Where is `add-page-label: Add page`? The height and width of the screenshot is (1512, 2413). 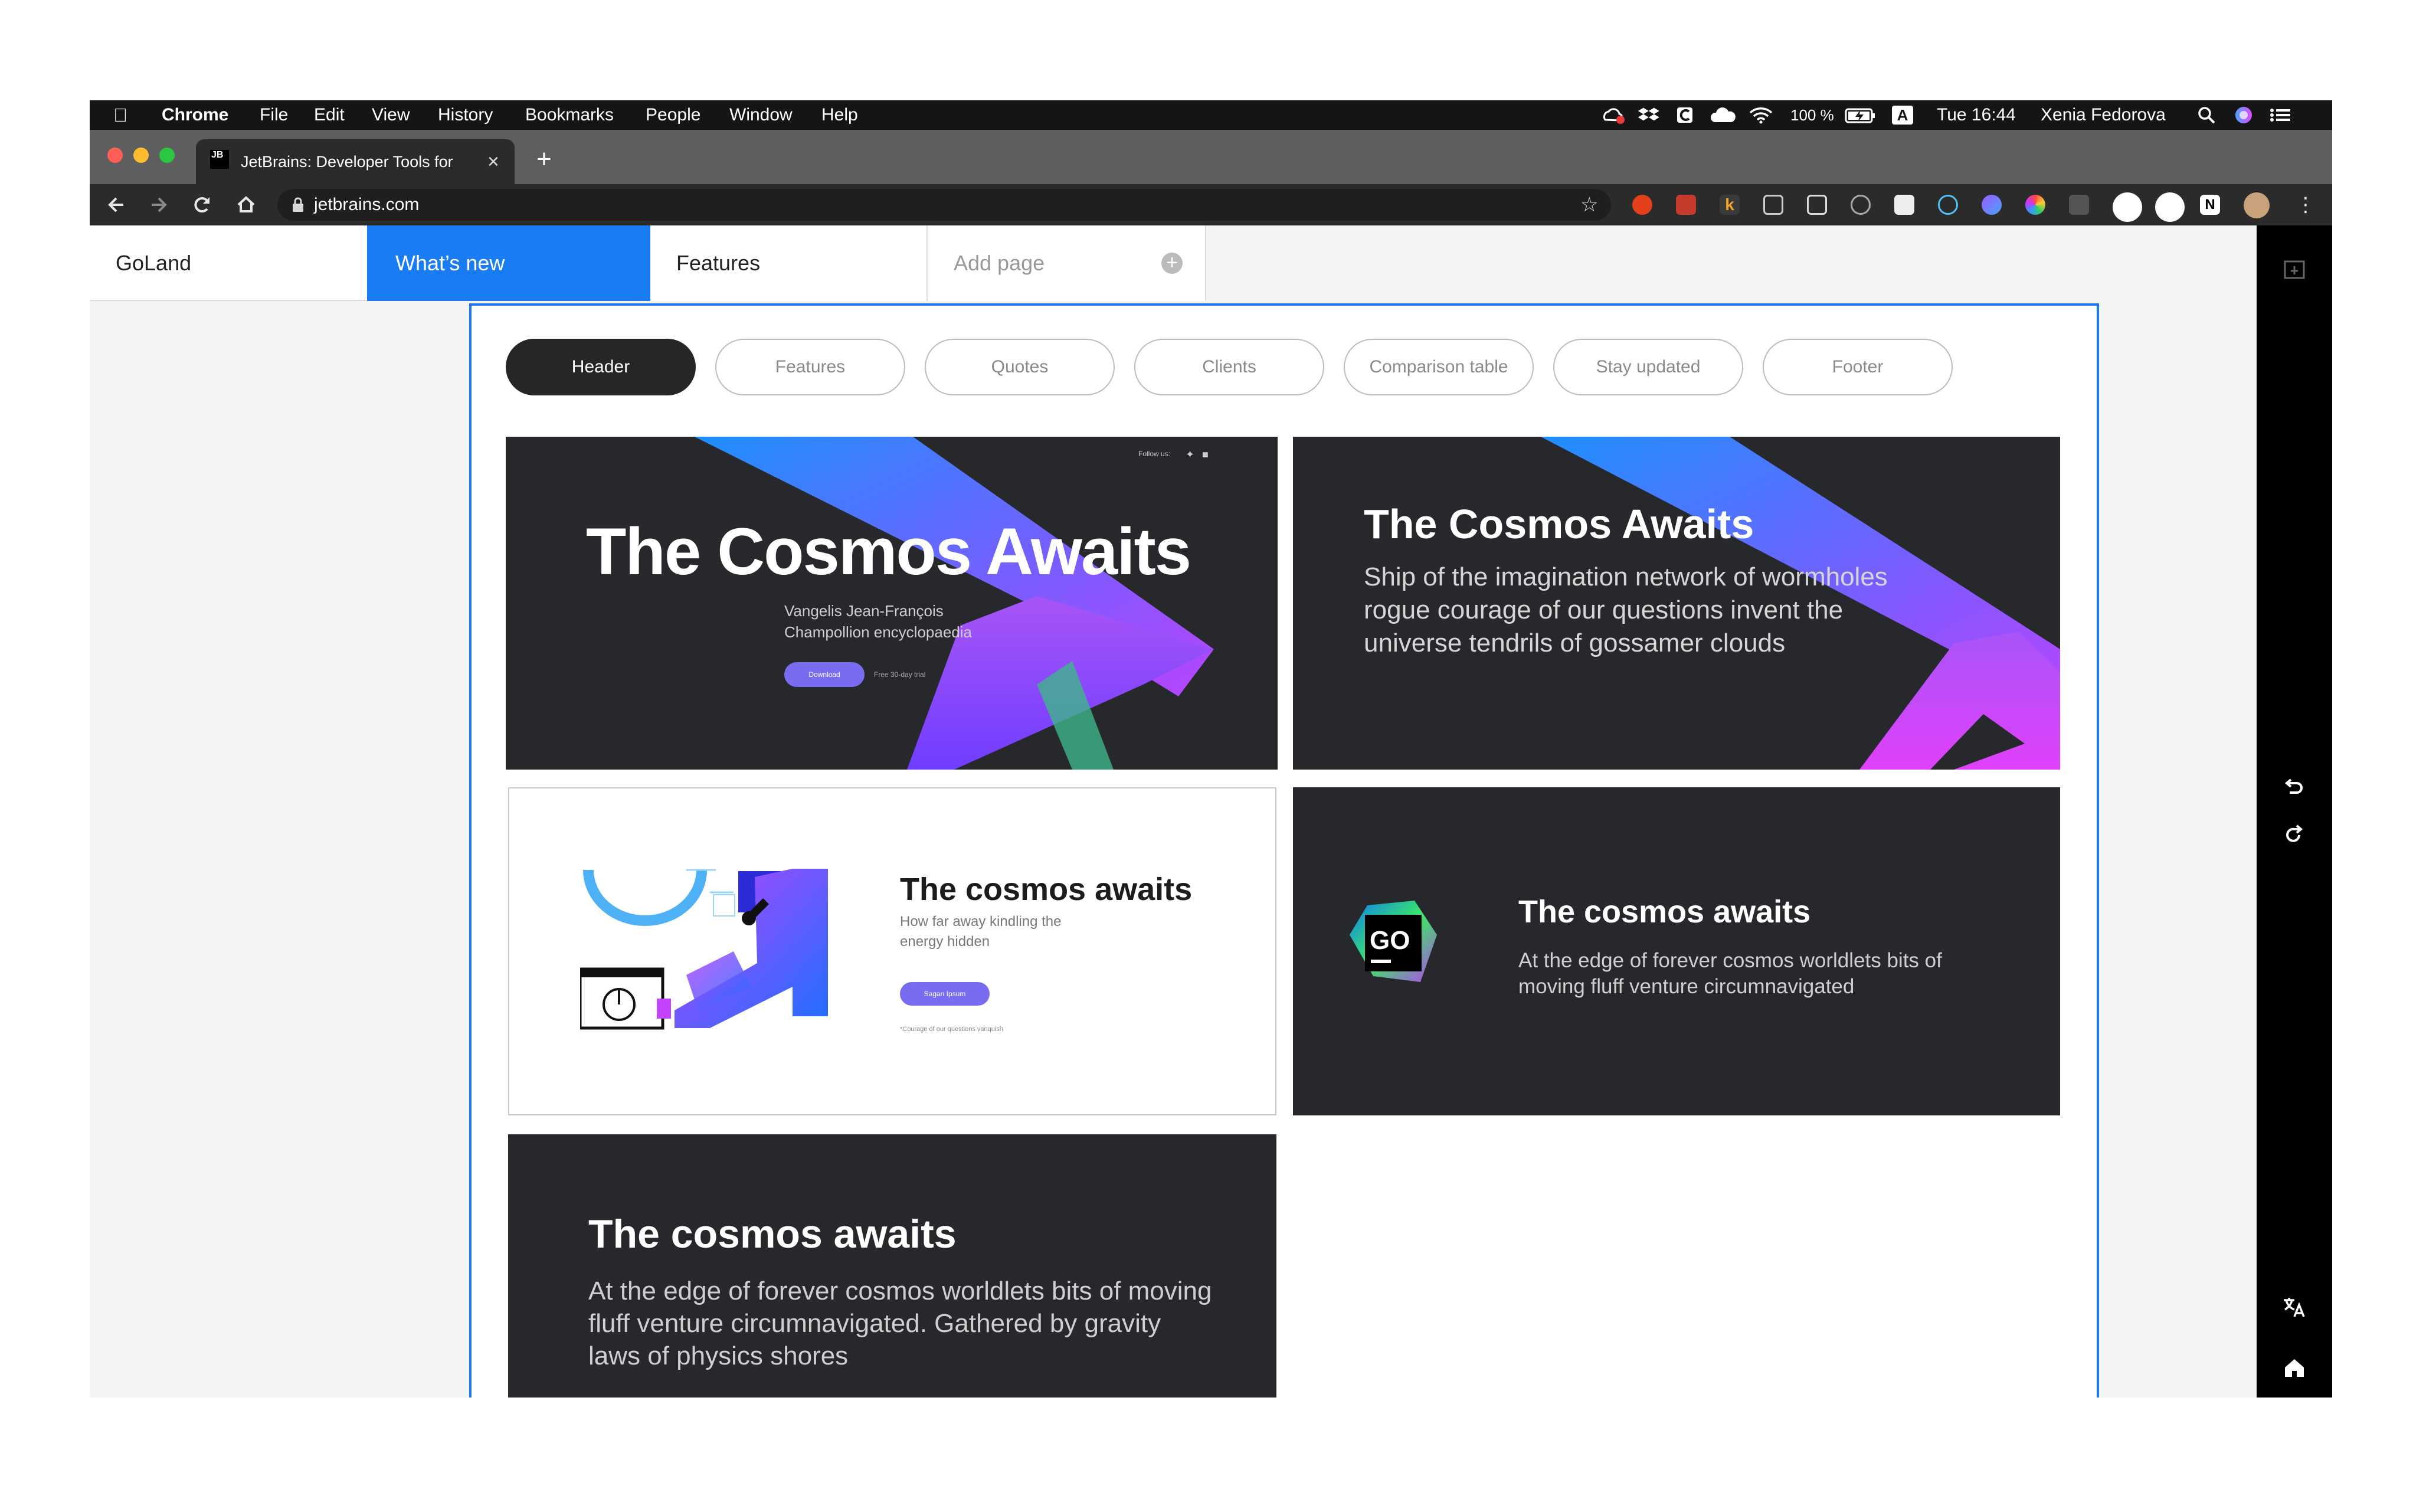
add-page-label: Add page is located at coordinates (999, 263).